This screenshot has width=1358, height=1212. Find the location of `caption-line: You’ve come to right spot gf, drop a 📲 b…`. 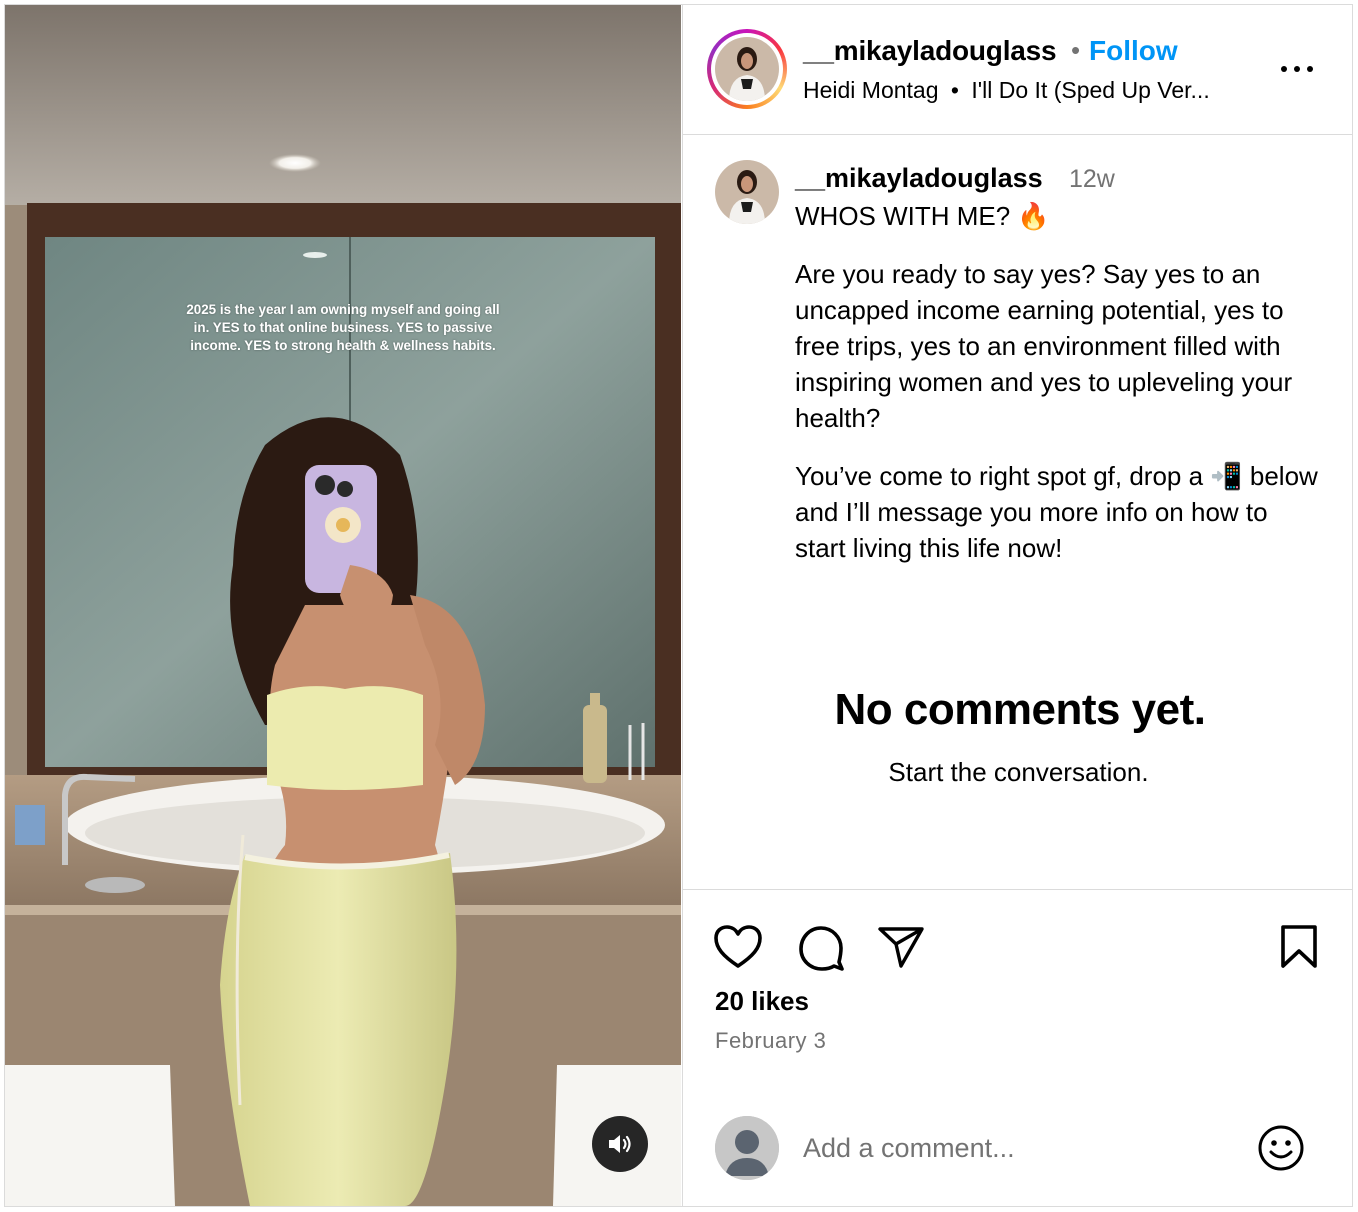

caption-line: You’ve come to right spot gf, drop a 📲 b… is located at coordinates (1056, 512).